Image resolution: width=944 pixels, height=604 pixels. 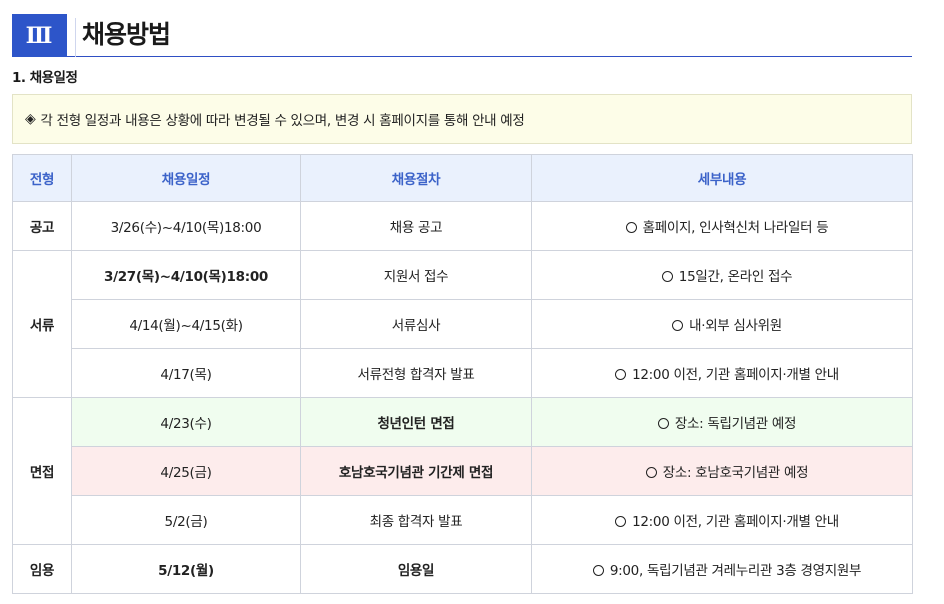 I want to click on procedure-cell: 서류심사, so click(x=416, y=324).